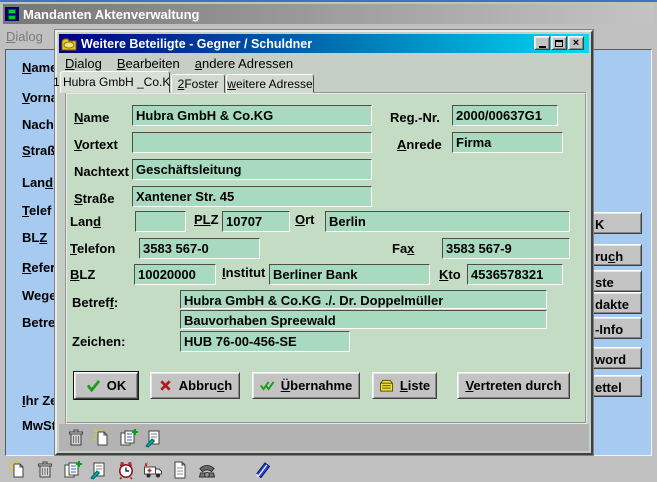 The width and height of the screenshot is (657, 482). Describe the element at coordinates (24, 36) in the screenshot. I see `main-menu-dialog: Dialog` at that location.